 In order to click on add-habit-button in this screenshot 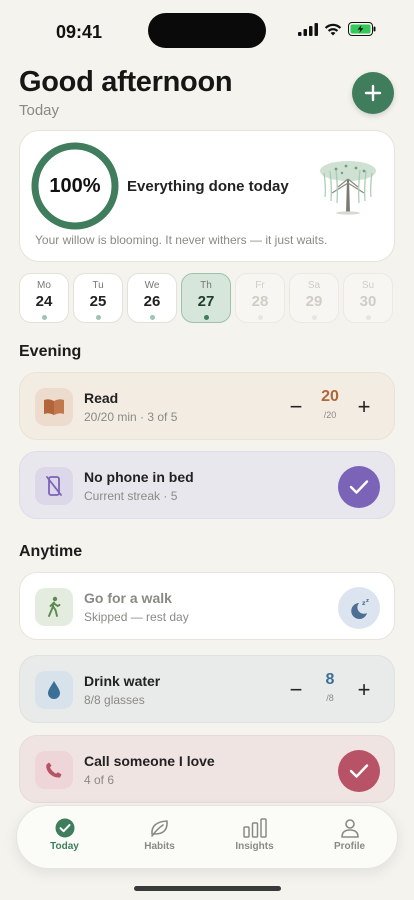, I will do `click(373, 93)`.